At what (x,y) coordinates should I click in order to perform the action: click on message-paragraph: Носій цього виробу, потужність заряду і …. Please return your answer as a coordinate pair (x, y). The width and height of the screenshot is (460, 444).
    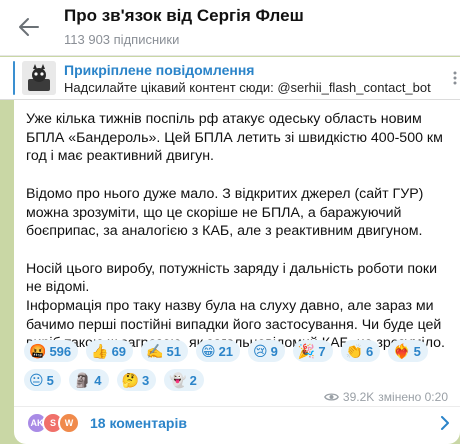
    Looking at the image, I should click on (232, 278).